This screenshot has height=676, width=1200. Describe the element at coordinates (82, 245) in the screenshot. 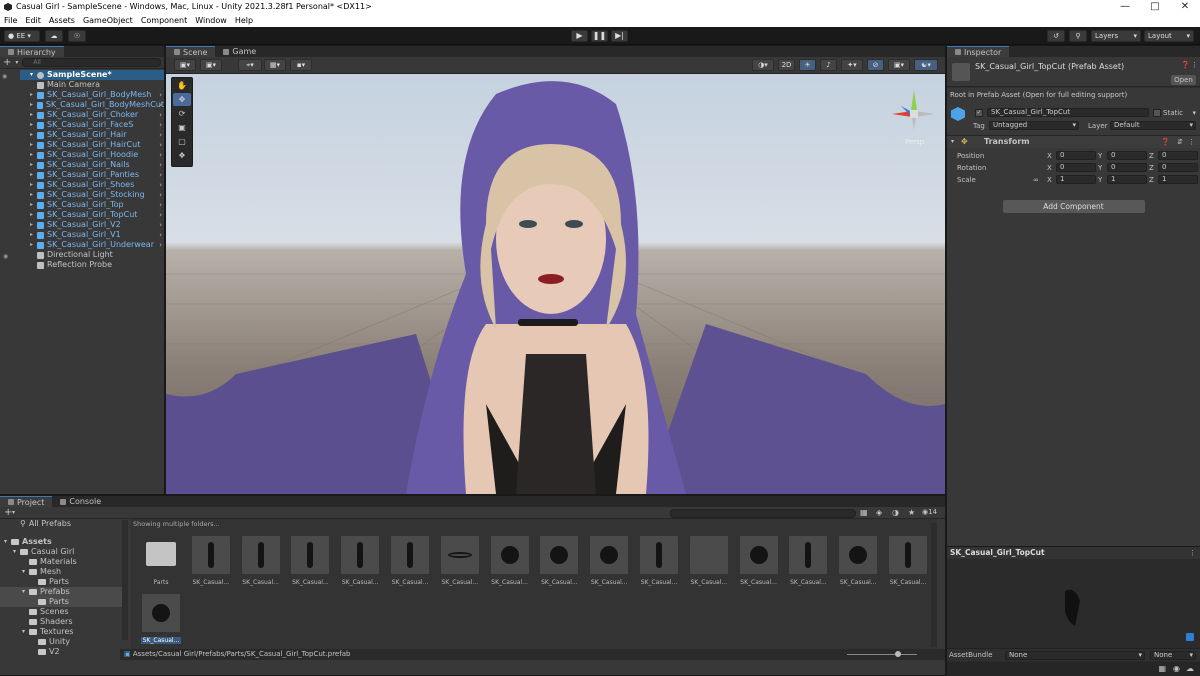

I see `hierarchy-item: ▸ SK_Casual_Girl_Underwear ›` at that location.